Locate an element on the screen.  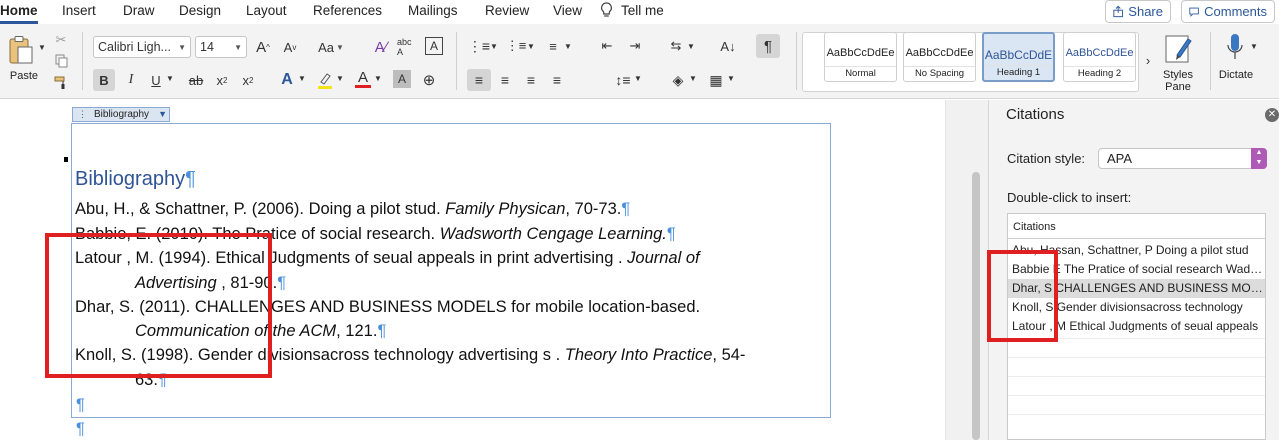
font-size-select: 14 ▼ is located at coordinates (221, 47).